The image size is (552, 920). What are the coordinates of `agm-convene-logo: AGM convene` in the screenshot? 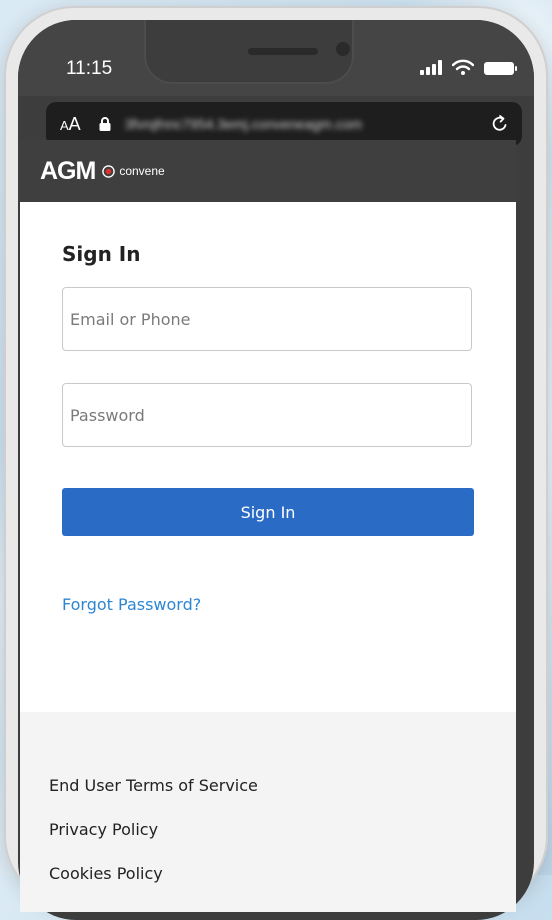 It's located at (102, 171).